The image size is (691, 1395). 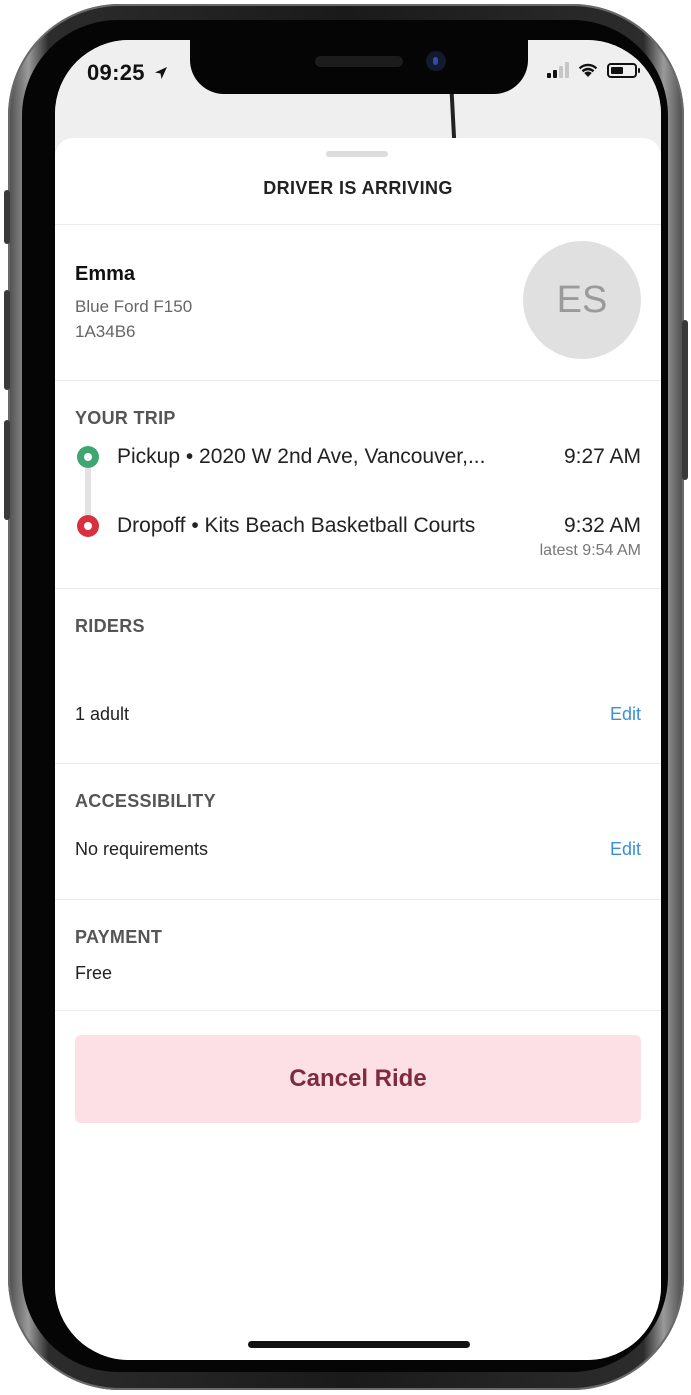 I want to click on dropoff-address: Dropoff • Kits Beach Basketball Courts, so click(x=296, y=526).